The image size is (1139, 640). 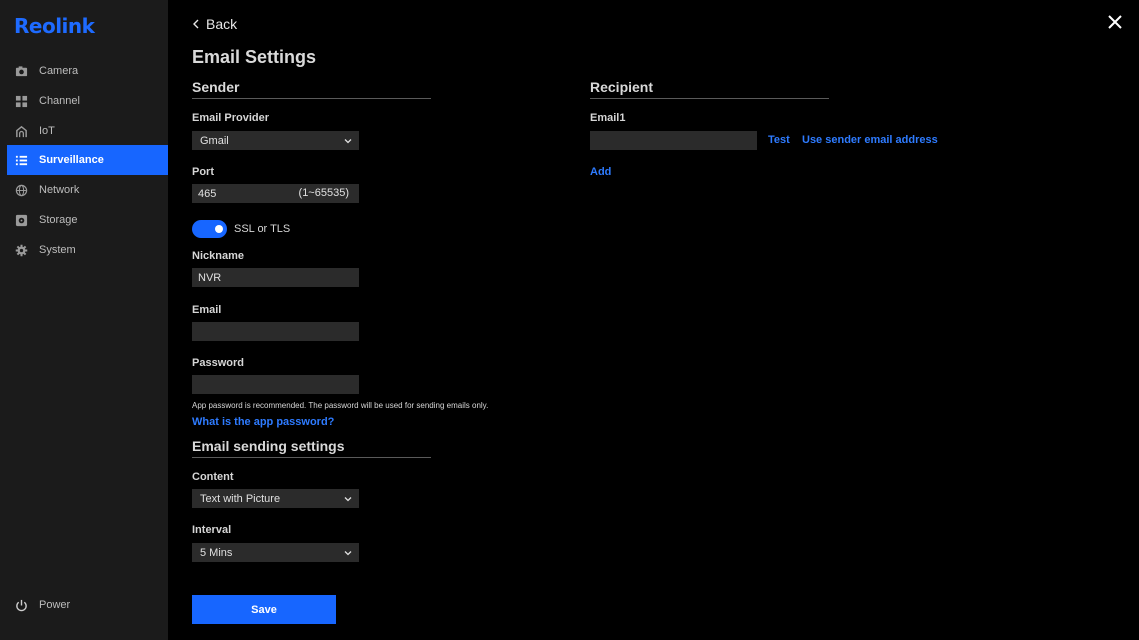 What do you see at coordinates (210, 277) in the screenshot?
I see `nickname-value: NVR` at bounding box center [210, 277].